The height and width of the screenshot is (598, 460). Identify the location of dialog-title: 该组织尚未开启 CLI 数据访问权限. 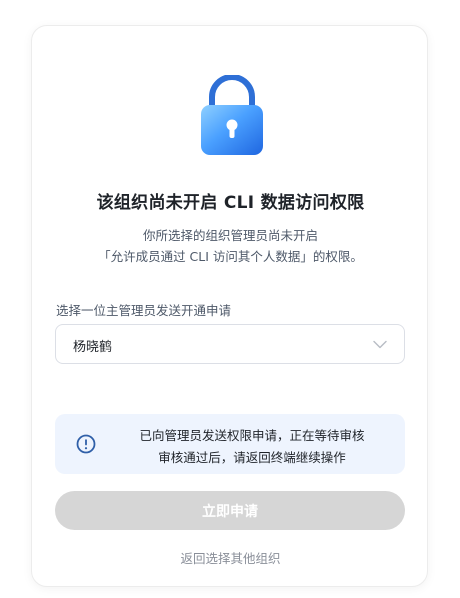
(230, 203).